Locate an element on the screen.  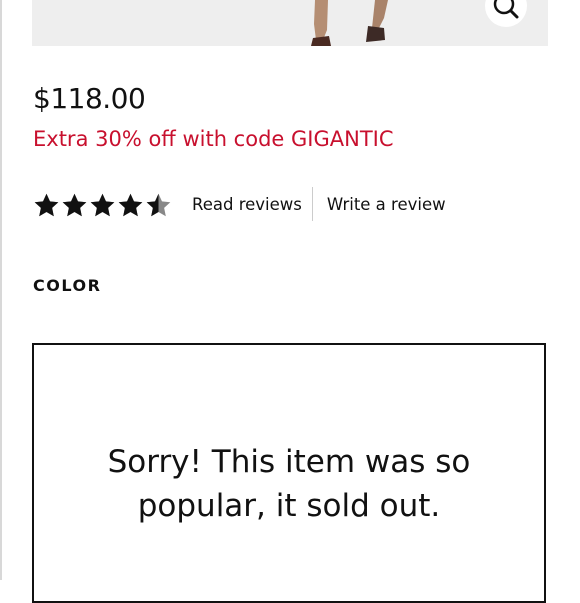
product-image is located at coordinates (290, 23).